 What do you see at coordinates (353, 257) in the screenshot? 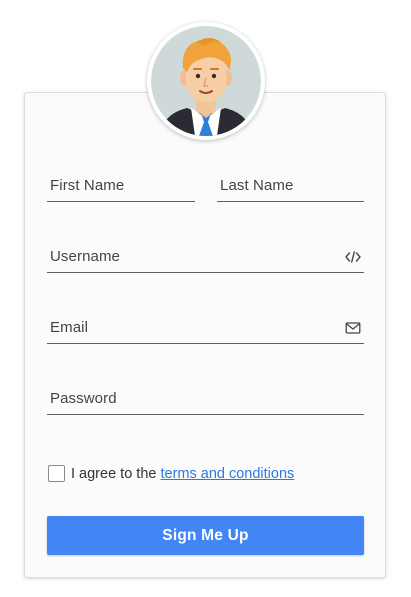
I see `code-icon` at bounding box center [353, 257].